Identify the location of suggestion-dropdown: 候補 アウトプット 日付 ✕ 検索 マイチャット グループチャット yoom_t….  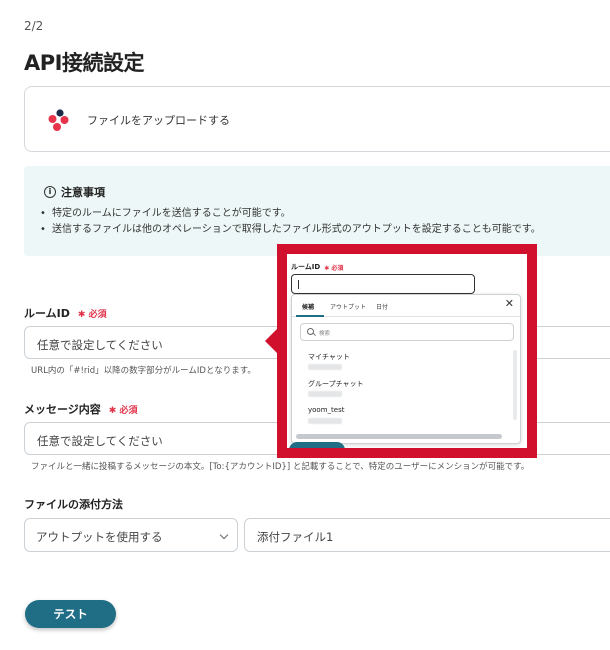
(406, 369).